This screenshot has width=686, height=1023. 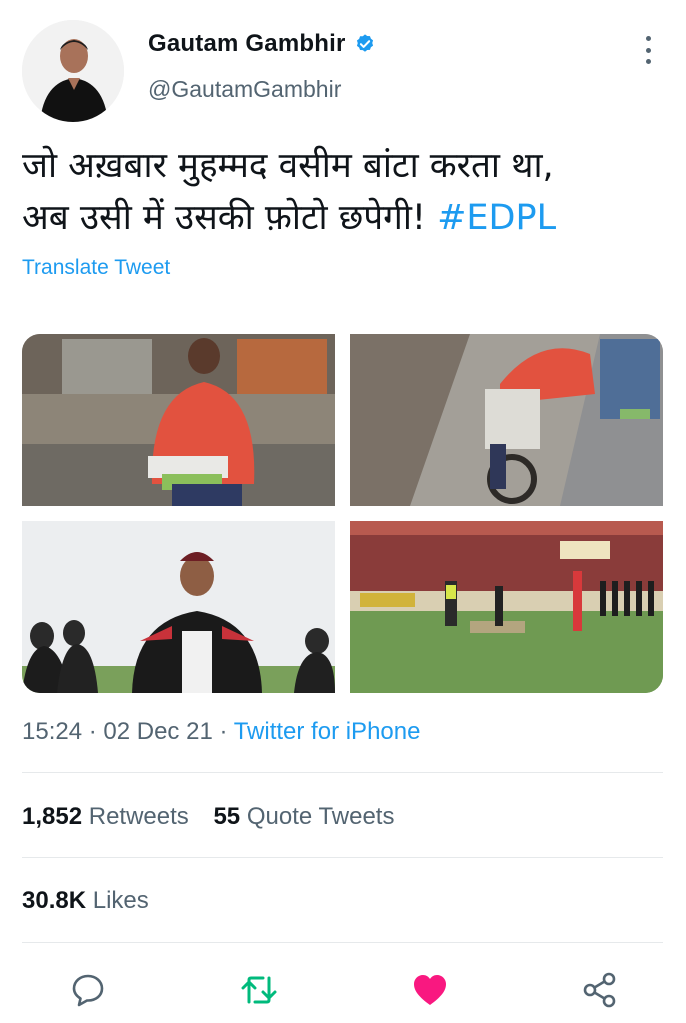 I want to click on speech-bubble-icon, so click(x=88, y=990).